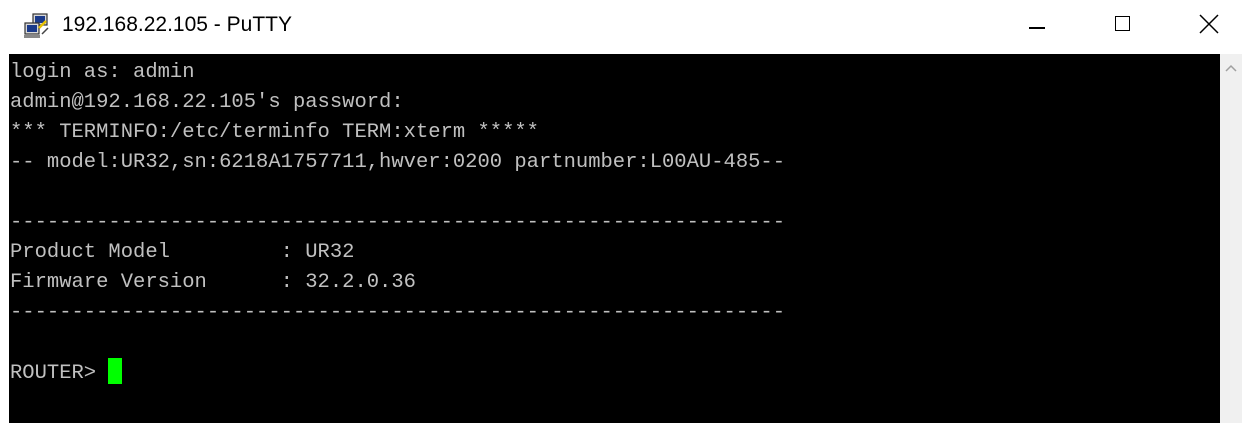 Image resolution: width=1242 pixels, height=423 pixels. I want to click on scroll-up-arrow-icon, so click(1231, 68).